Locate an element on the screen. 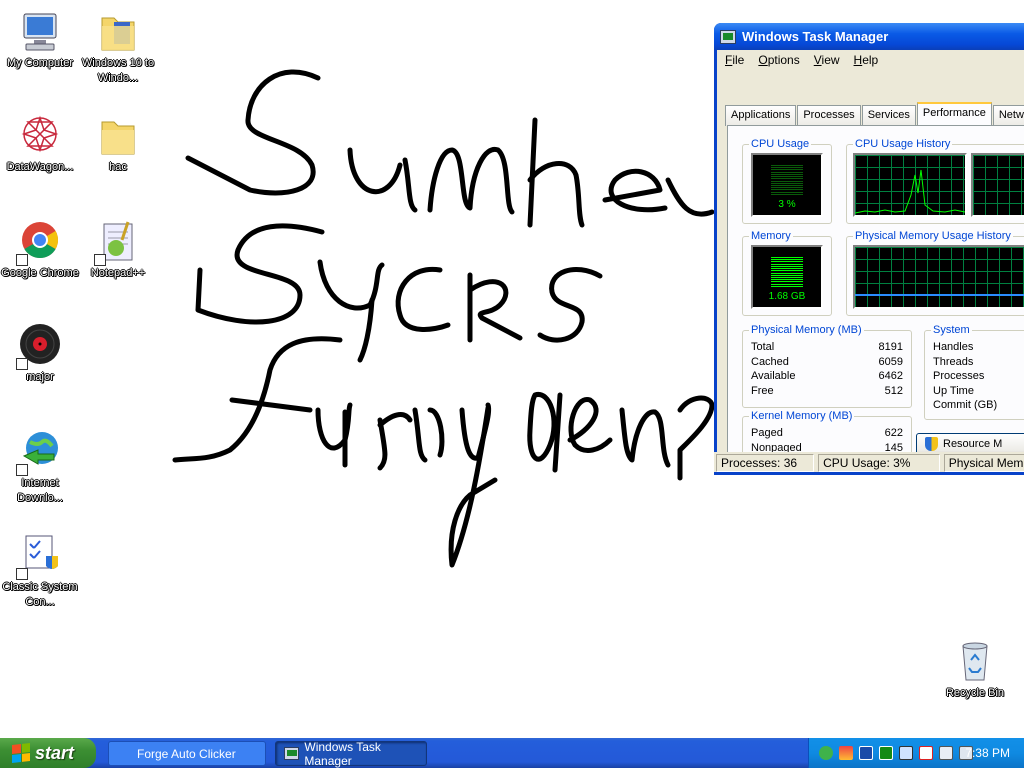 This screenshot has height=768, width=1024. memory-title: Memory is located at coordinates (771, 236).